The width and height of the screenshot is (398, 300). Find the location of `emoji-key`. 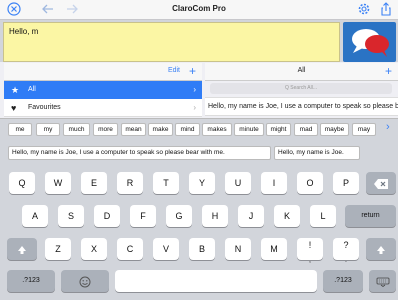

emoji-key is located at coordinates (85, 281).